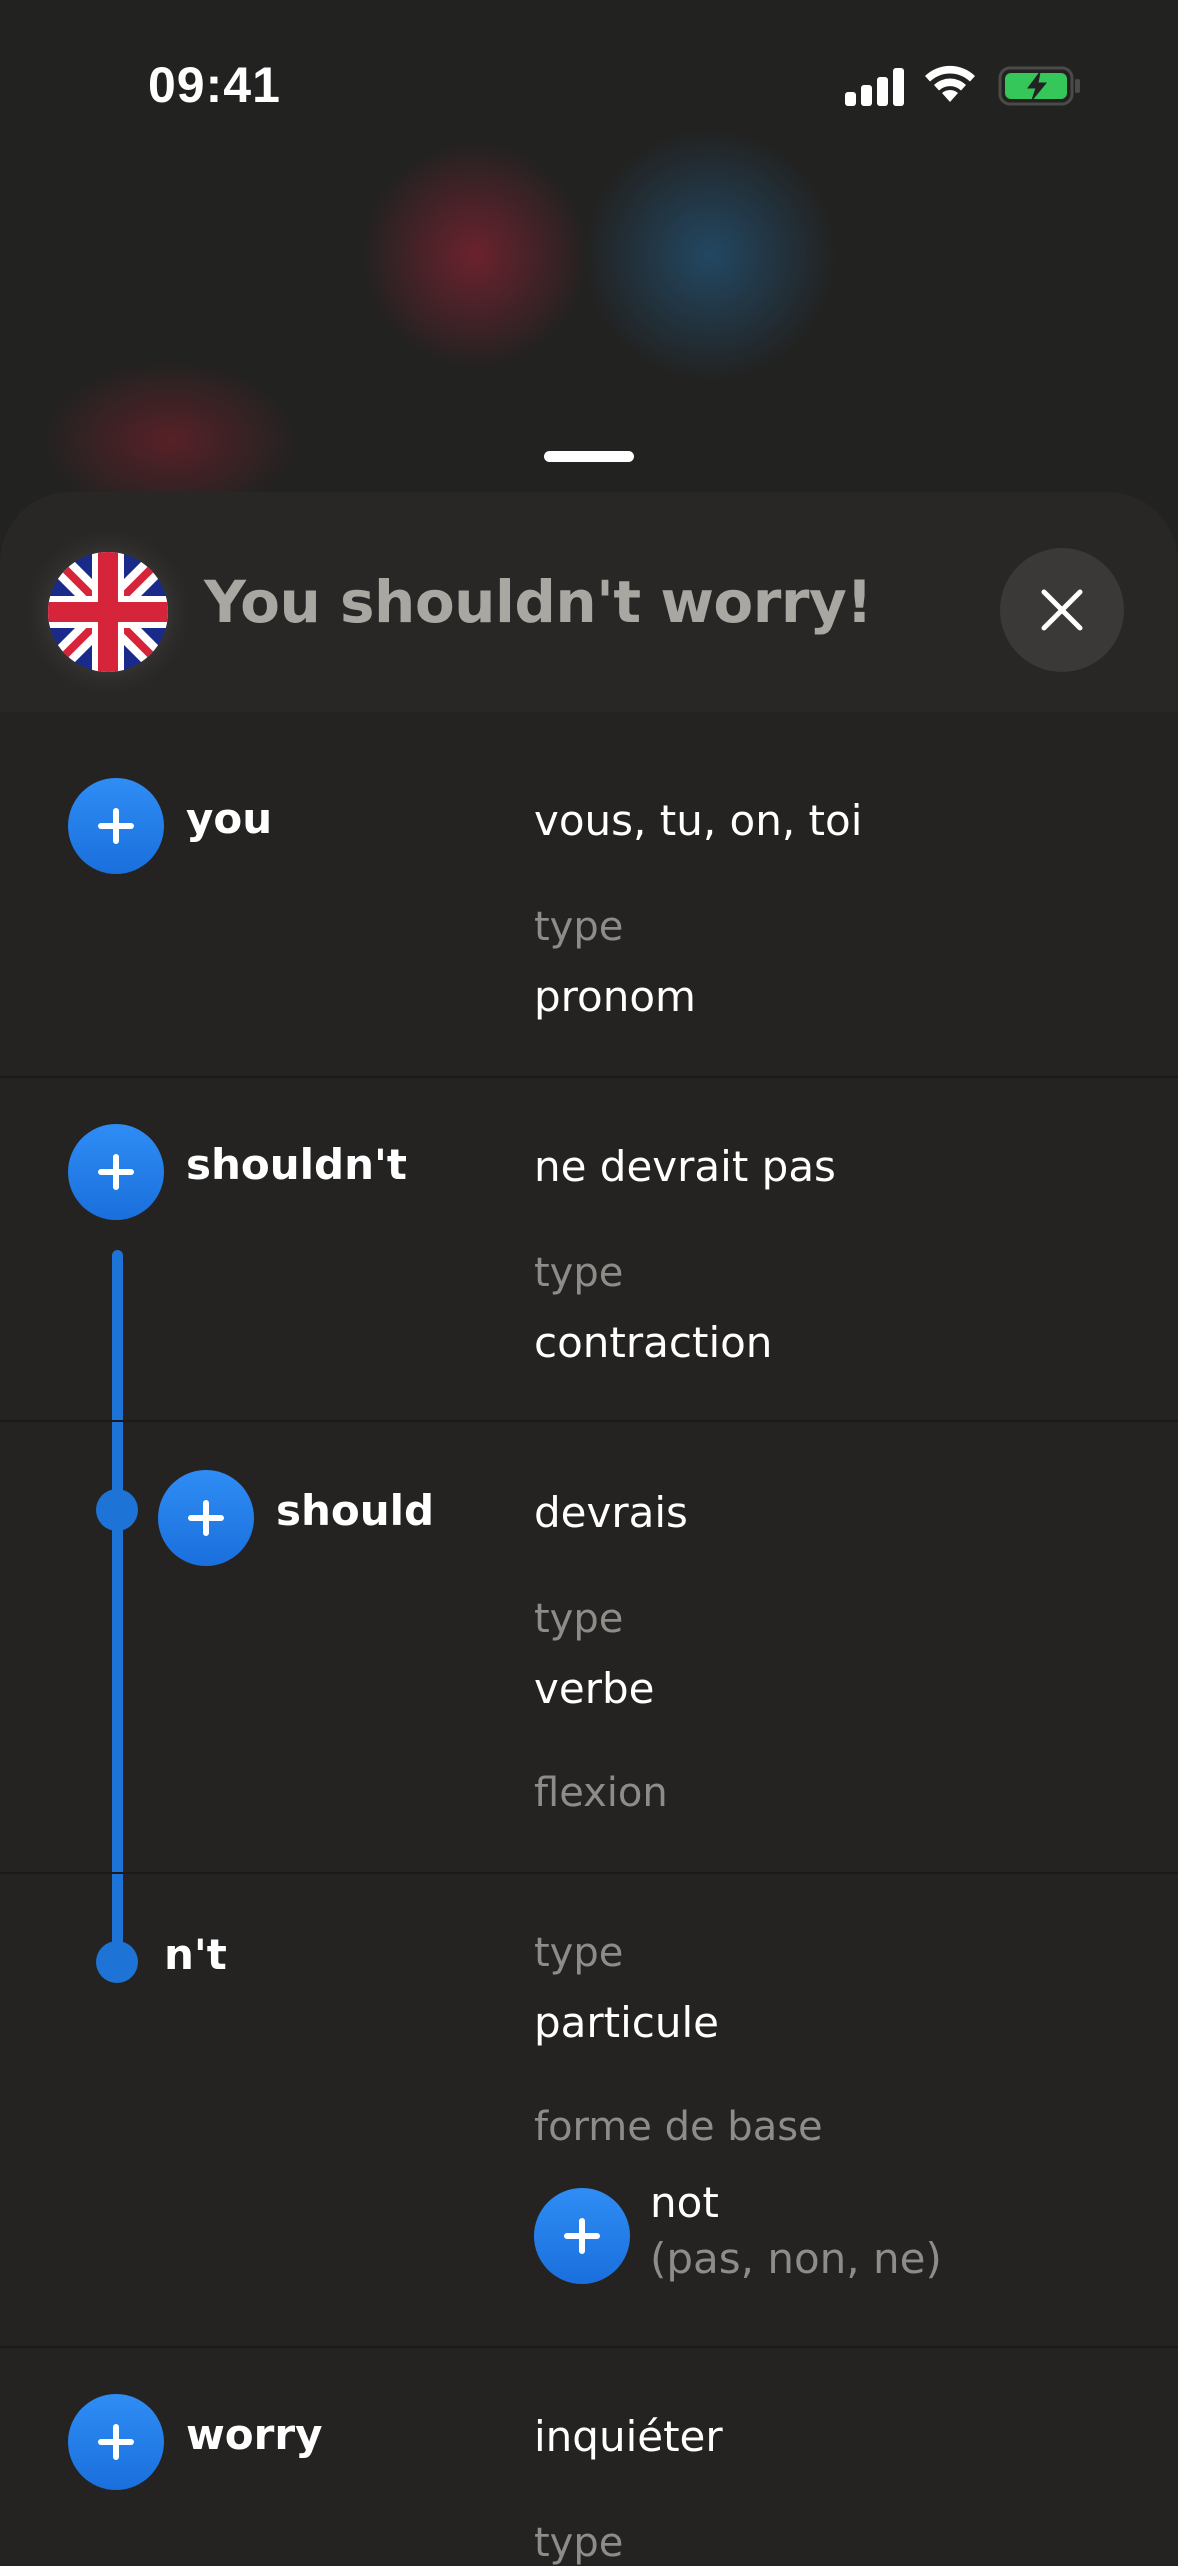  What do you see at coordinates (538, 602) in the screenshot?
I see `sentence-title: You shouldn't worry!` at bounding box center [538, 602].